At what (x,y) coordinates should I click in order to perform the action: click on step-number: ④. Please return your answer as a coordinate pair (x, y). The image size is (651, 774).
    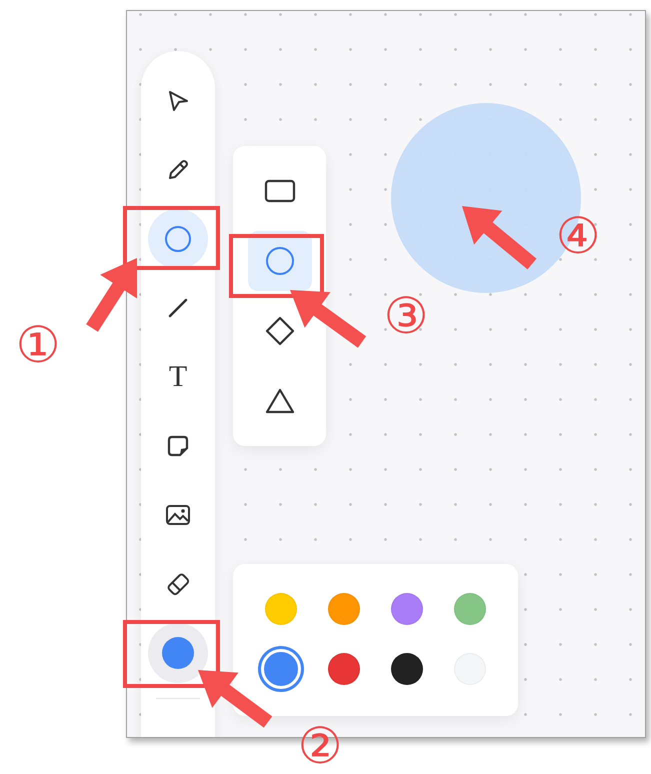
    Looking at the image, I should click on (578, 236).